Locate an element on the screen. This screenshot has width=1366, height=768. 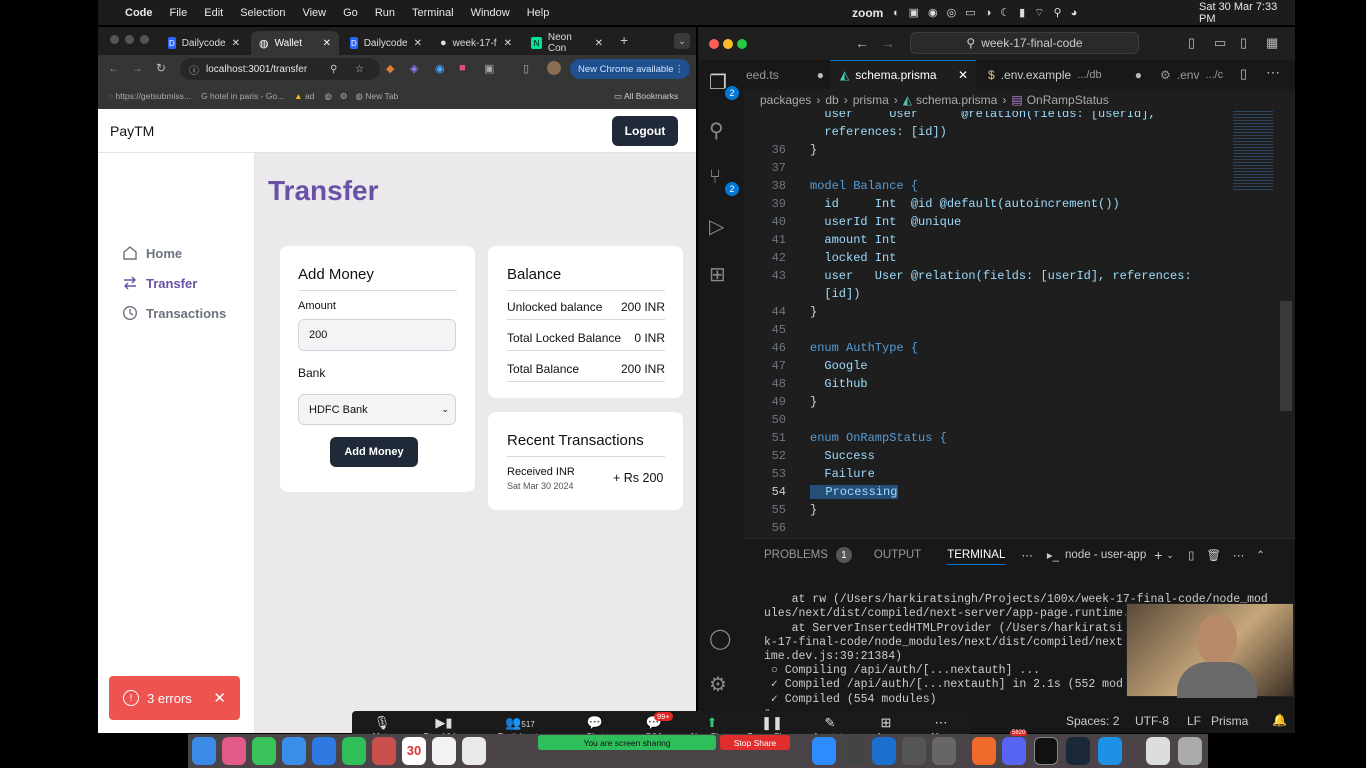
discord-dock-icon is located at coordinates (1014, 751).